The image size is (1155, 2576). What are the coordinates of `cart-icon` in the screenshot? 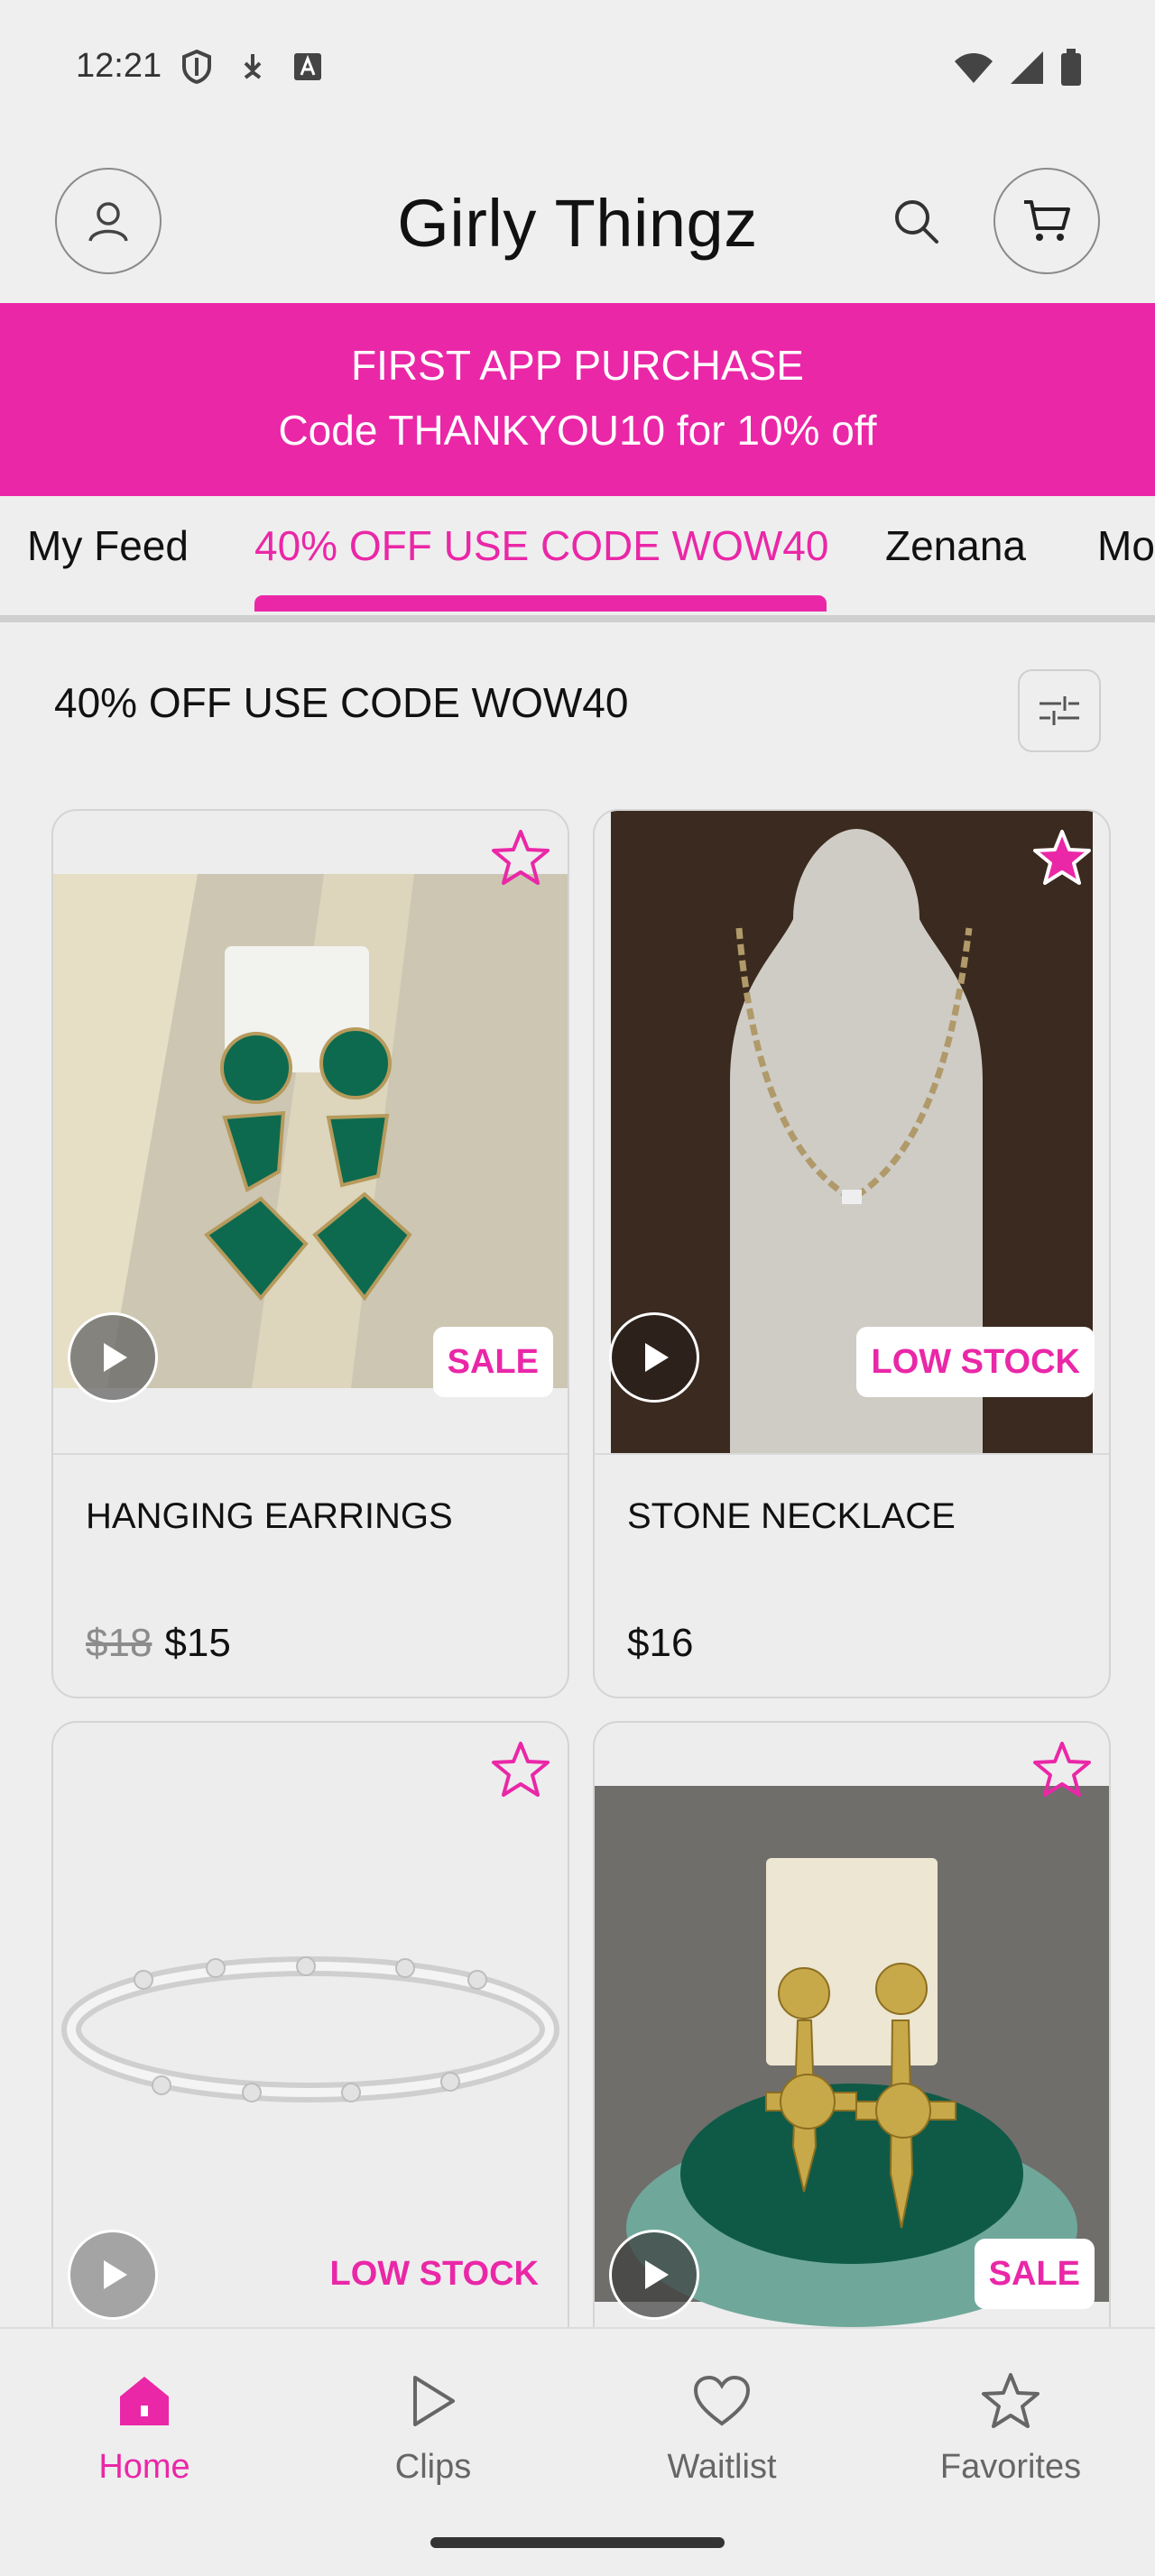 It's located at (1047, 221).